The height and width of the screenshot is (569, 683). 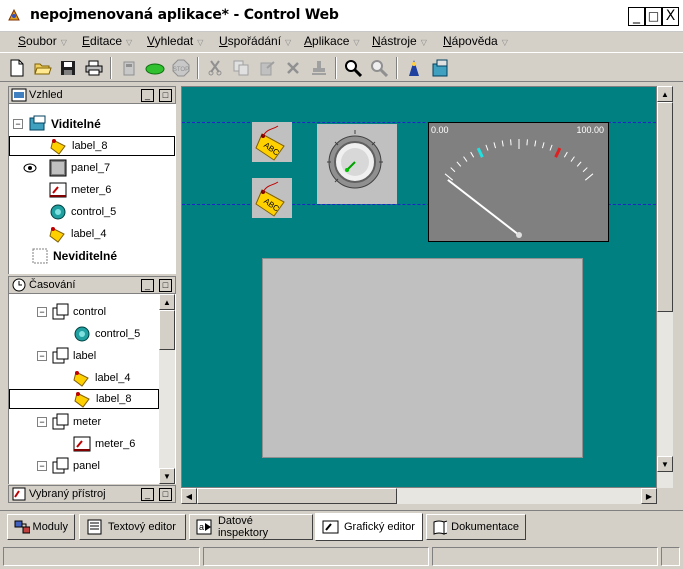 What do you see at coordinates (106, 334) in the screenshot?
I see `tree-item-control-5-timing: control_5` at bounding box center [106, 334].